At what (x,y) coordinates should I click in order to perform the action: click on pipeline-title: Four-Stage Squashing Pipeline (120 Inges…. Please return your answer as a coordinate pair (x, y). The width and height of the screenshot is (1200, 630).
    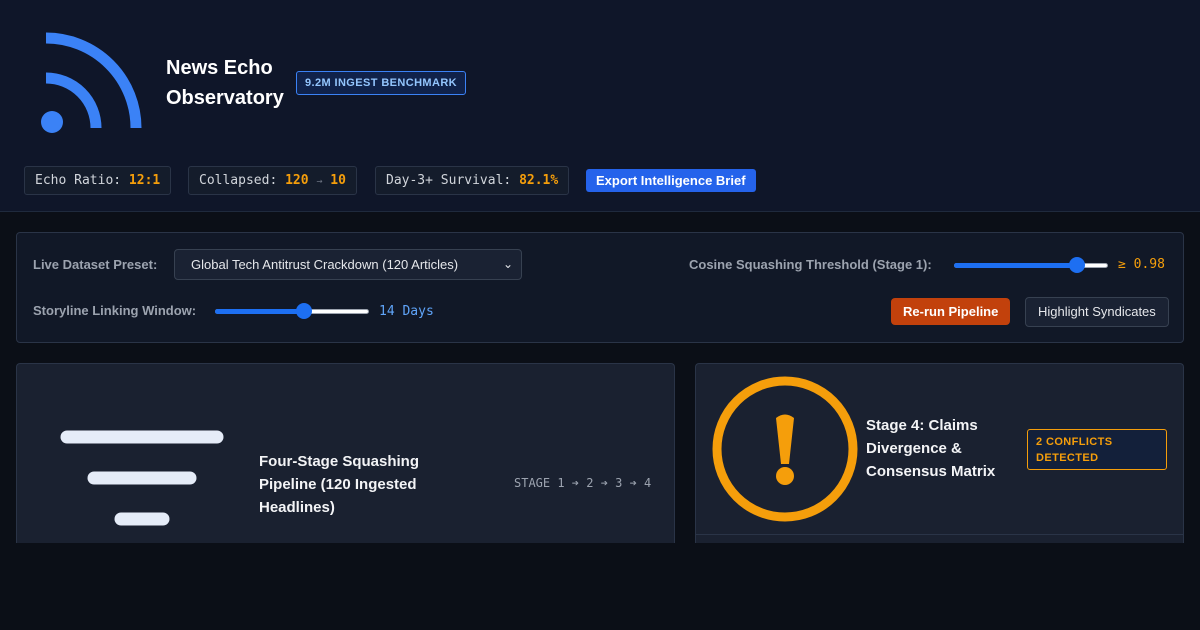
    Looking at the image, I should click on (339, 484).